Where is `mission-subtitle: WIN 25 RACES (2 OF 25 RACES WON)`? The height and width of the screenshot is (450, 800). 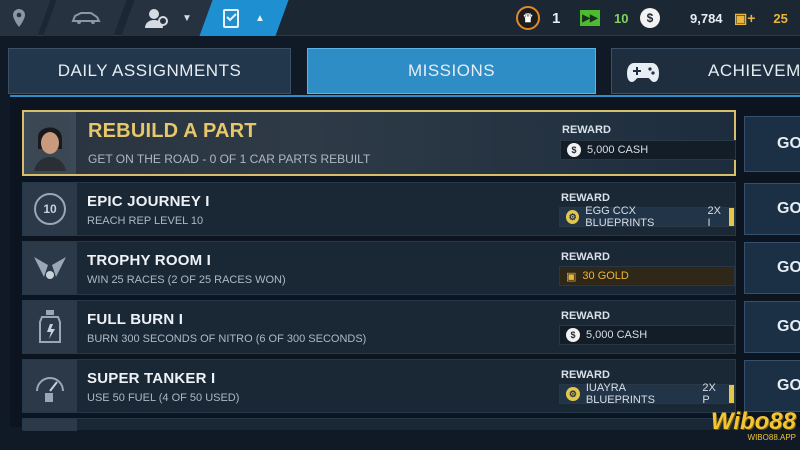
mission-subtitle: WIN 25 RACES (2 OF 25 RACES WON) is located at coordinates (186, 280).